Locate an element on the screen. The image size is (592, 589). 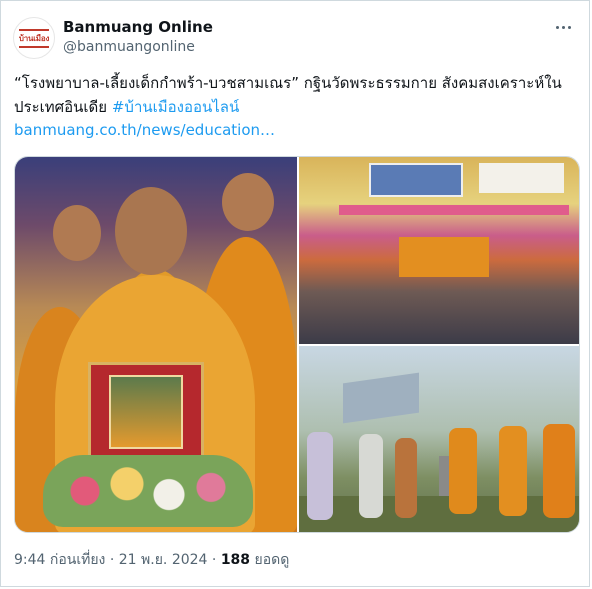
flower-bouquet is located at coordinates (148, 491).